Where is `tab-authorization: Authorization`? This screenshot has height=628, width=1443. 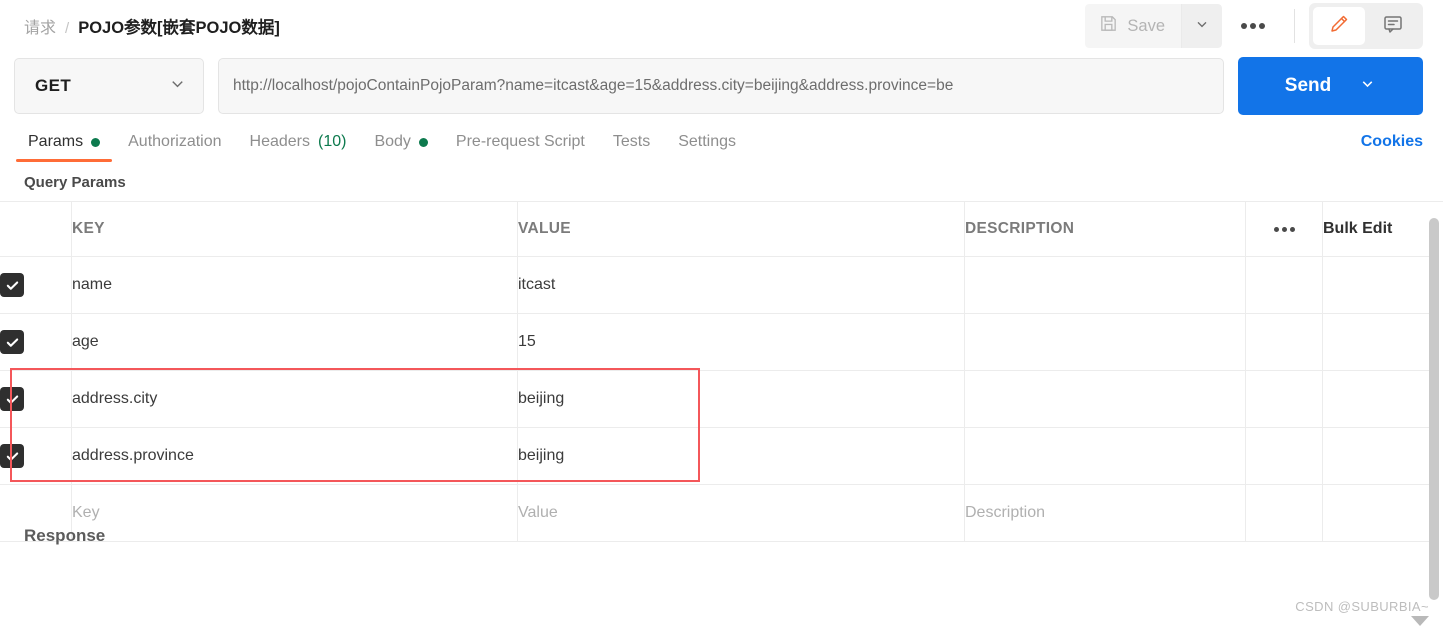 tab-authorization: Authorization is located at coordinates (174, 147).